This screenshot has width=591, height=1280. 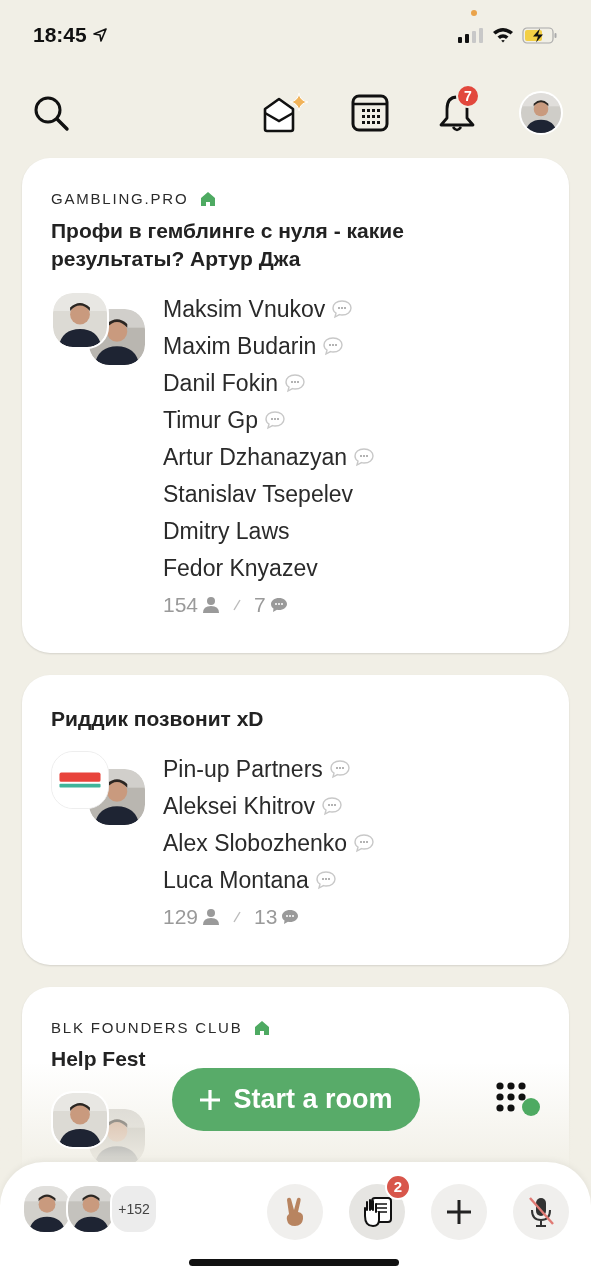 I want to click on location-arrow-icon, so click(x=99, y=35).